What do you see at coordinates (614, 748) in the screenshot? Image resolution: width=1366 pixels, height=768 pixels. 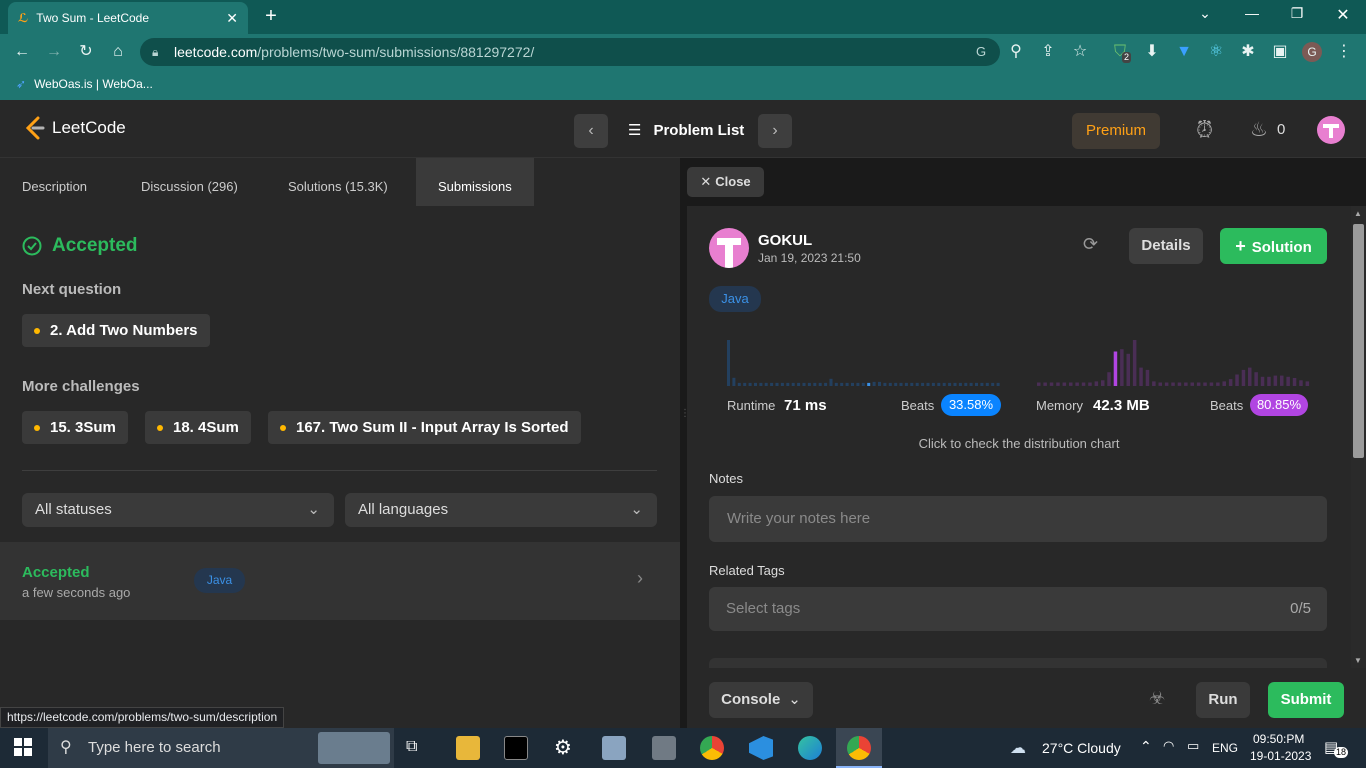 I see `photos-icon` at bounding box center [614, 748].